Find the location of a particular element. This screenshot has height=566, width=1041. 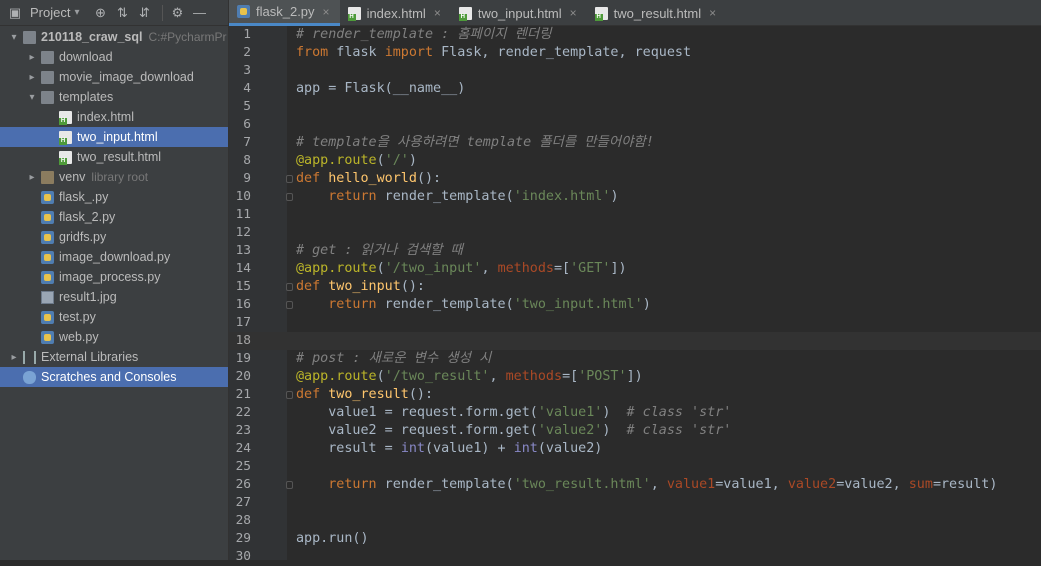

code-token: =[ is located at coordinates (570, 376).